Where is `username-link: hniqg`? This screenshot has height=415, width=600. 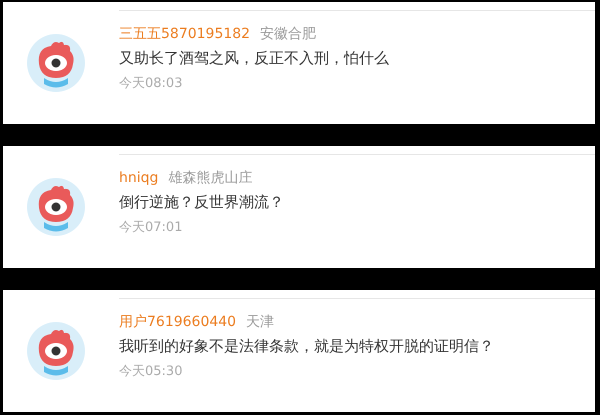 username-link: hniqg is located at coordinates (138, 178).